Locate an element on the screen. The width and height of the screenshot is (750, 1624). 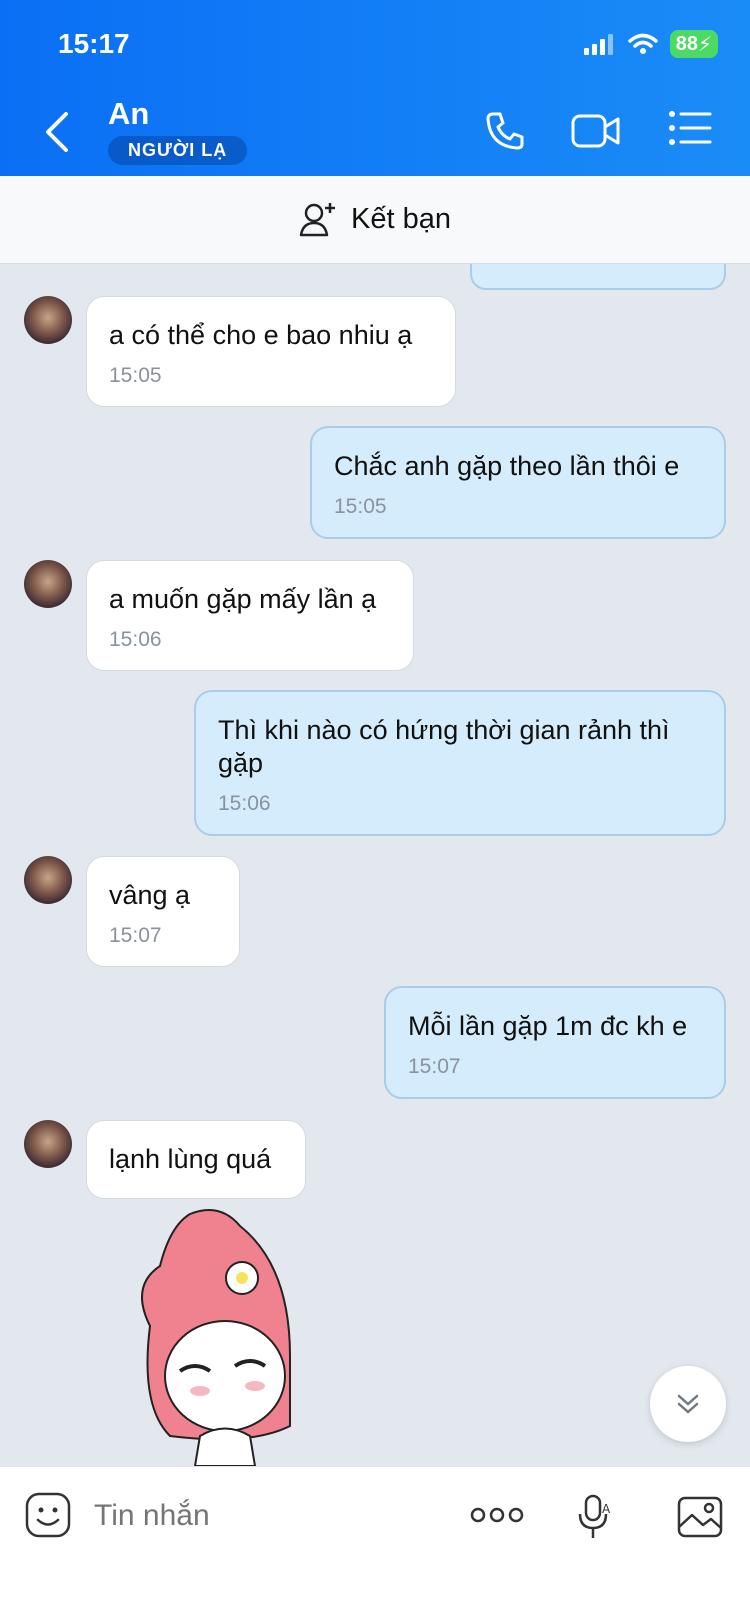
message-text: vâng ạ is located at coordinates (150, 895).